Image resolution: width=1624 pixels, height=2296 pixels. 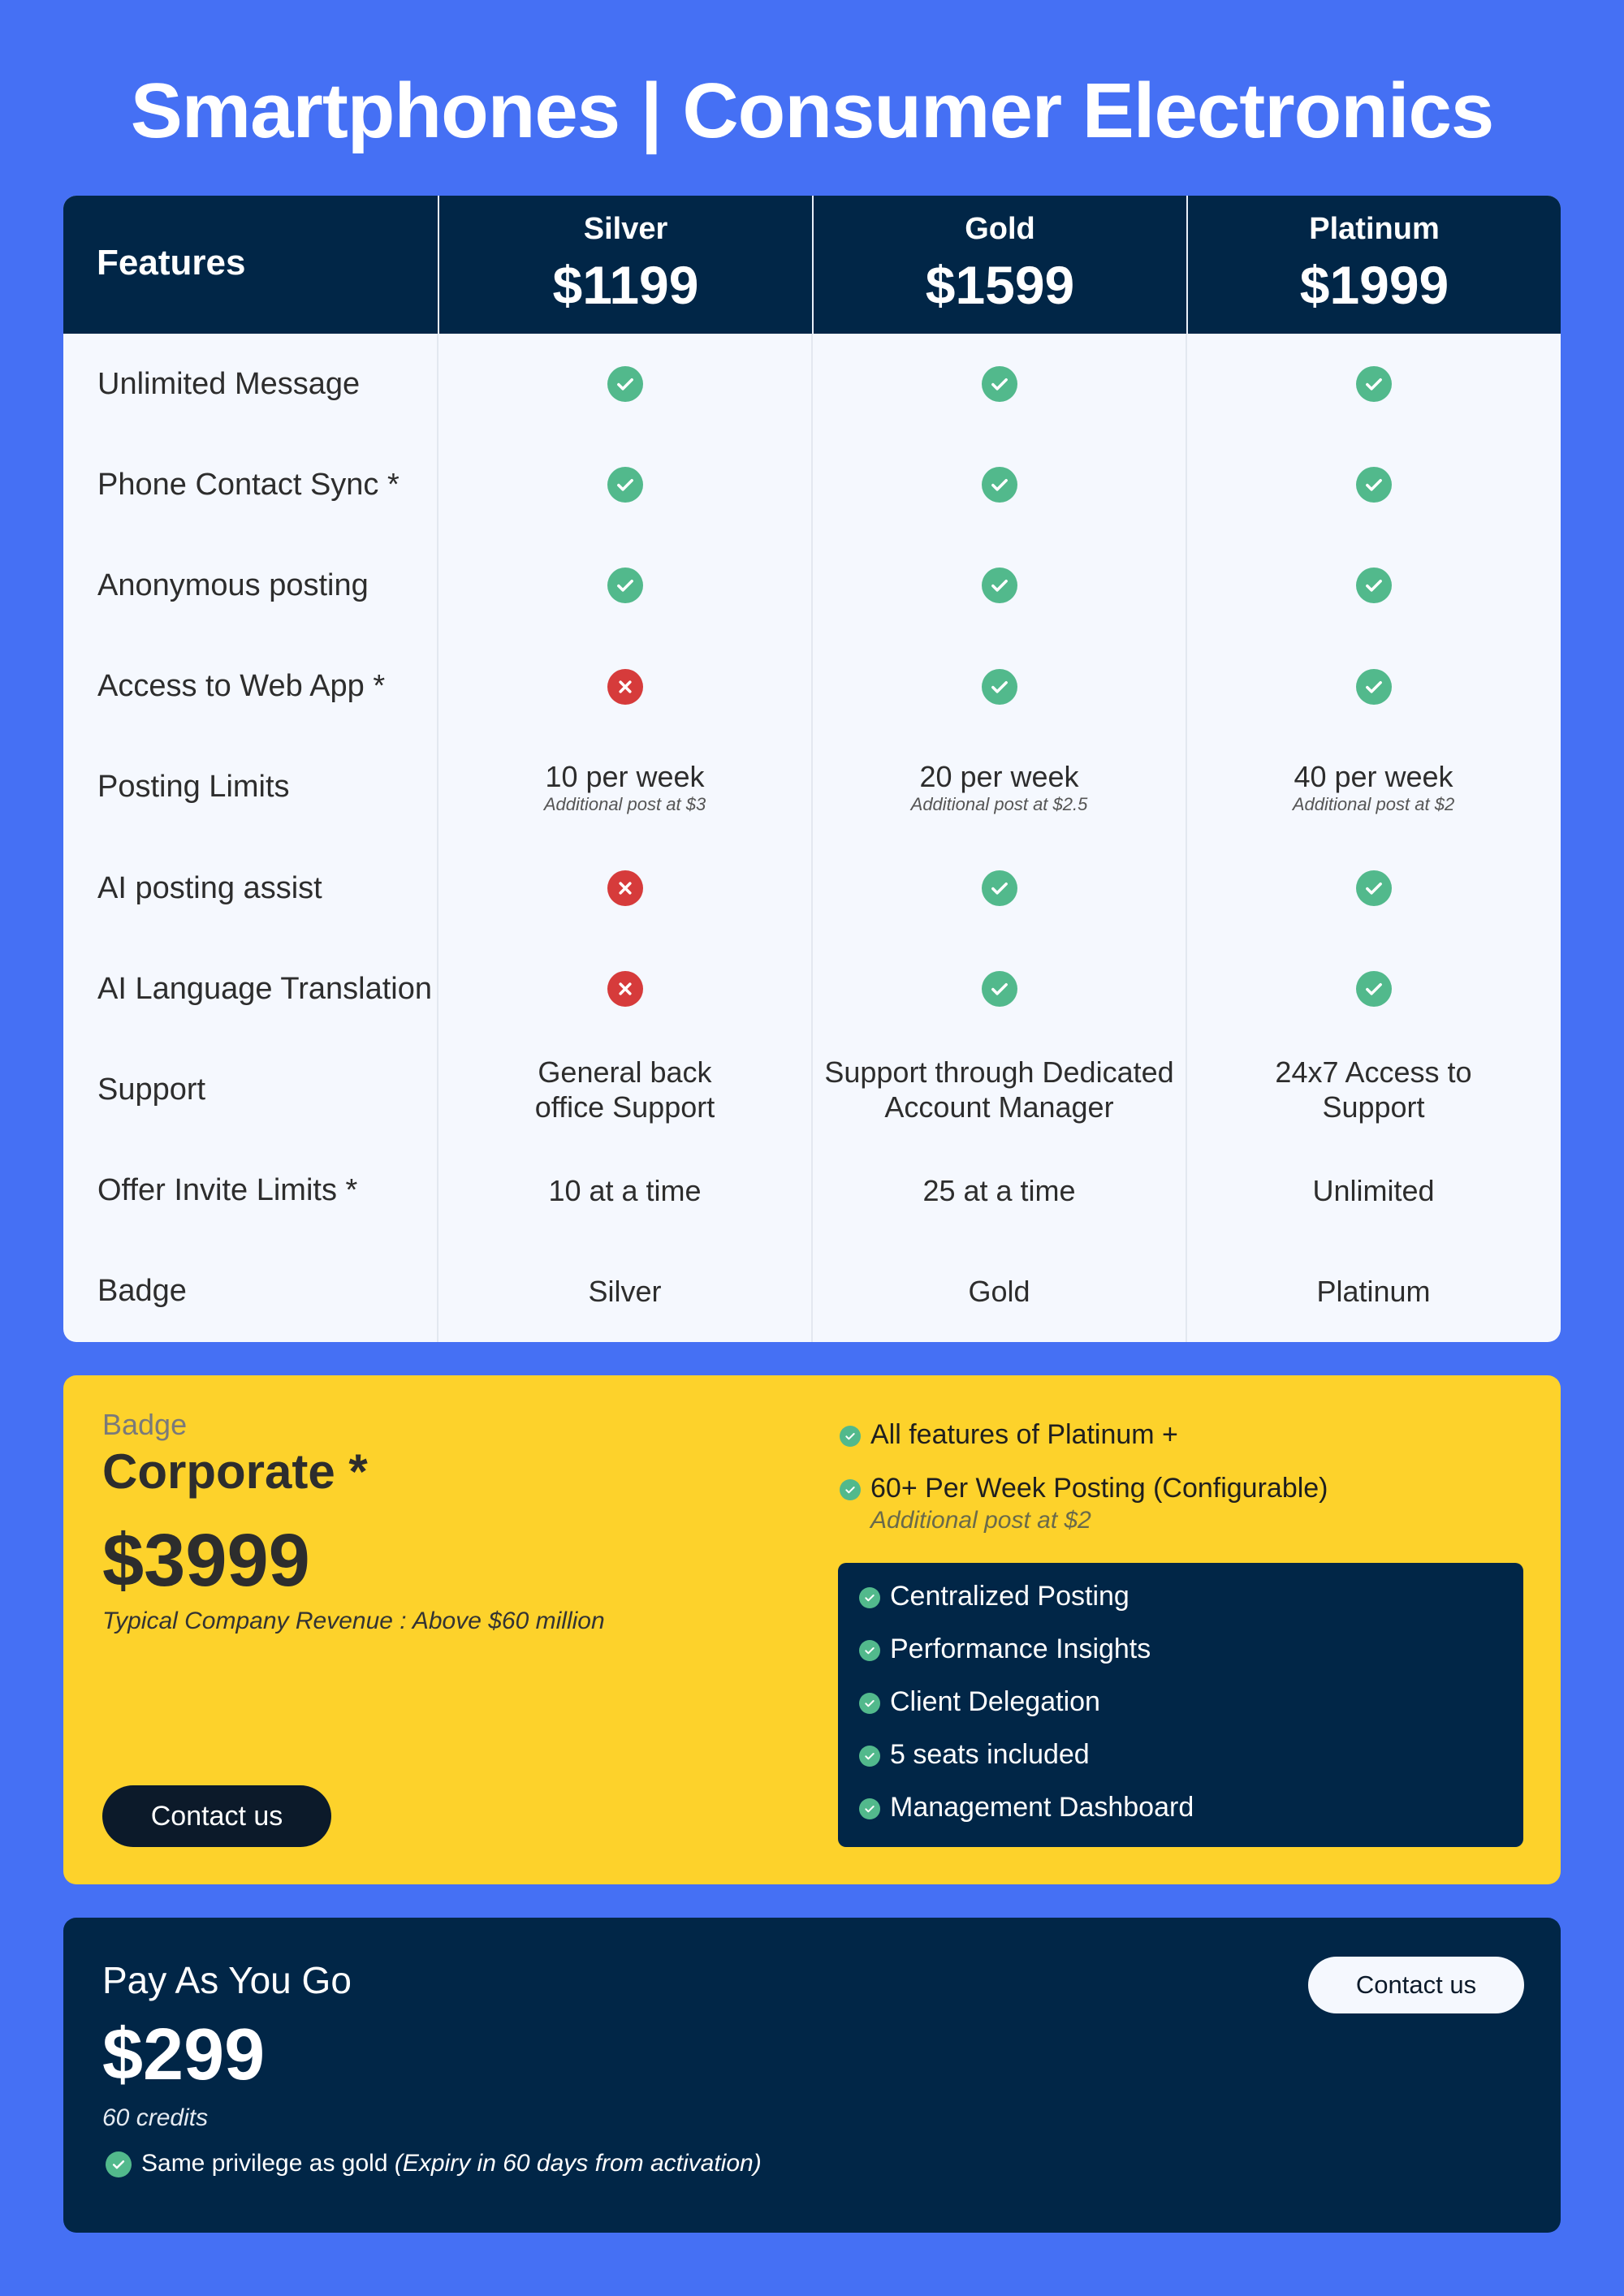 I want to click on corporate-contact-button: Contact us, so click(x=217, y=1816).